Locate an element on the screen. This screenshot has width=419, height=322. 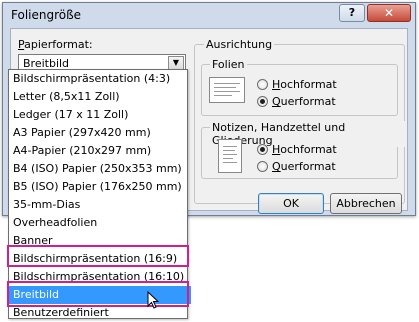
close-icon: ✕ is located at coordinates (389, 13).